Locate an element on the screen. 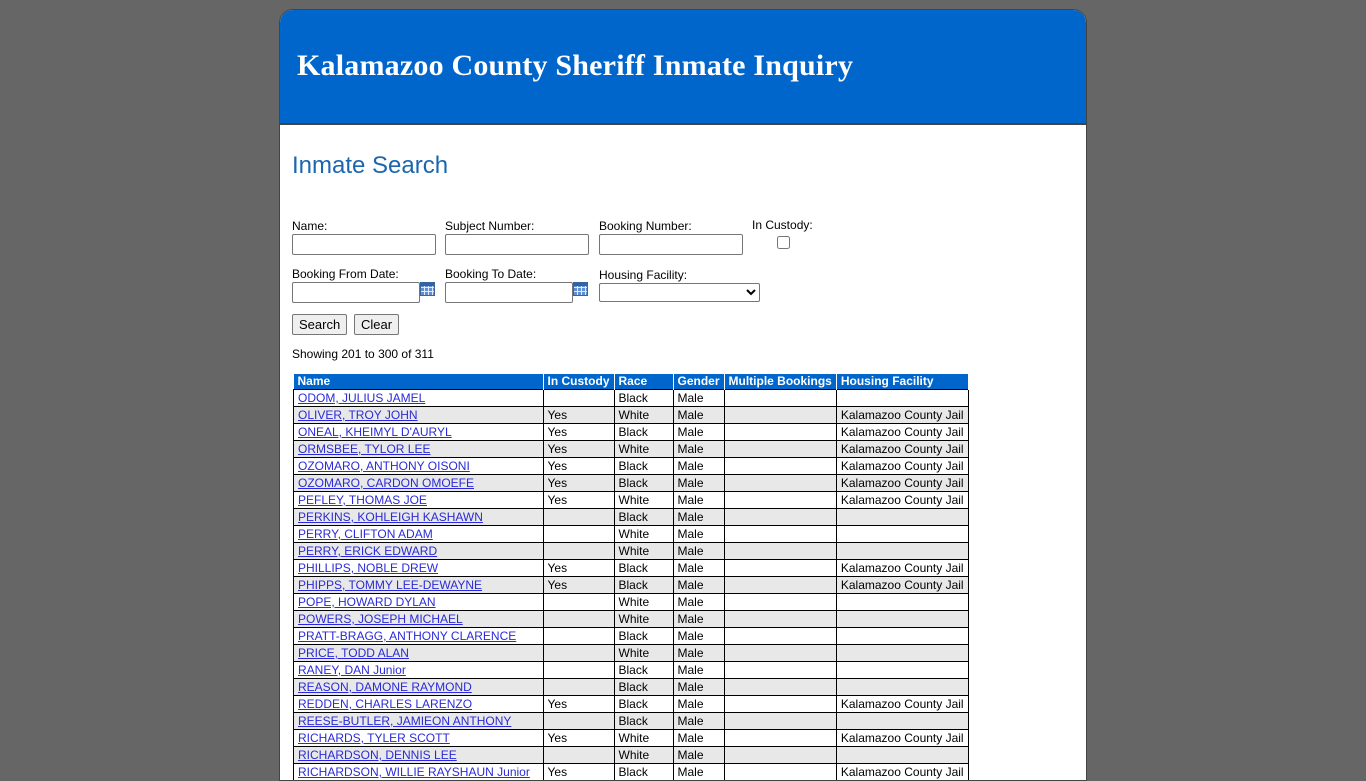  search-title: Inmate Search is located at coordinates (370, 165).